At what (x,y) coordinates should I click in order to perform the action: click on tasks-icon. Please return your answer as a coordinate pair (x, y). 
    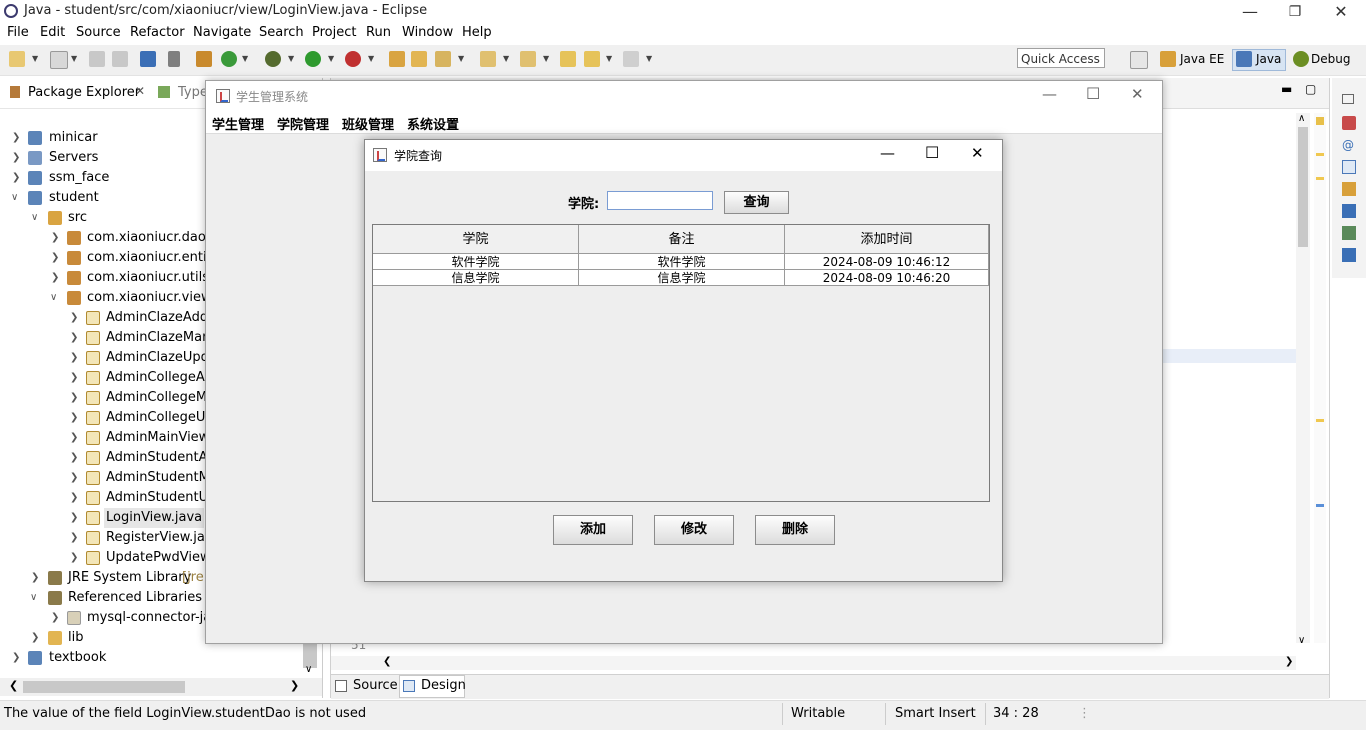
    Looking at the image, I should click on (1349, 255).